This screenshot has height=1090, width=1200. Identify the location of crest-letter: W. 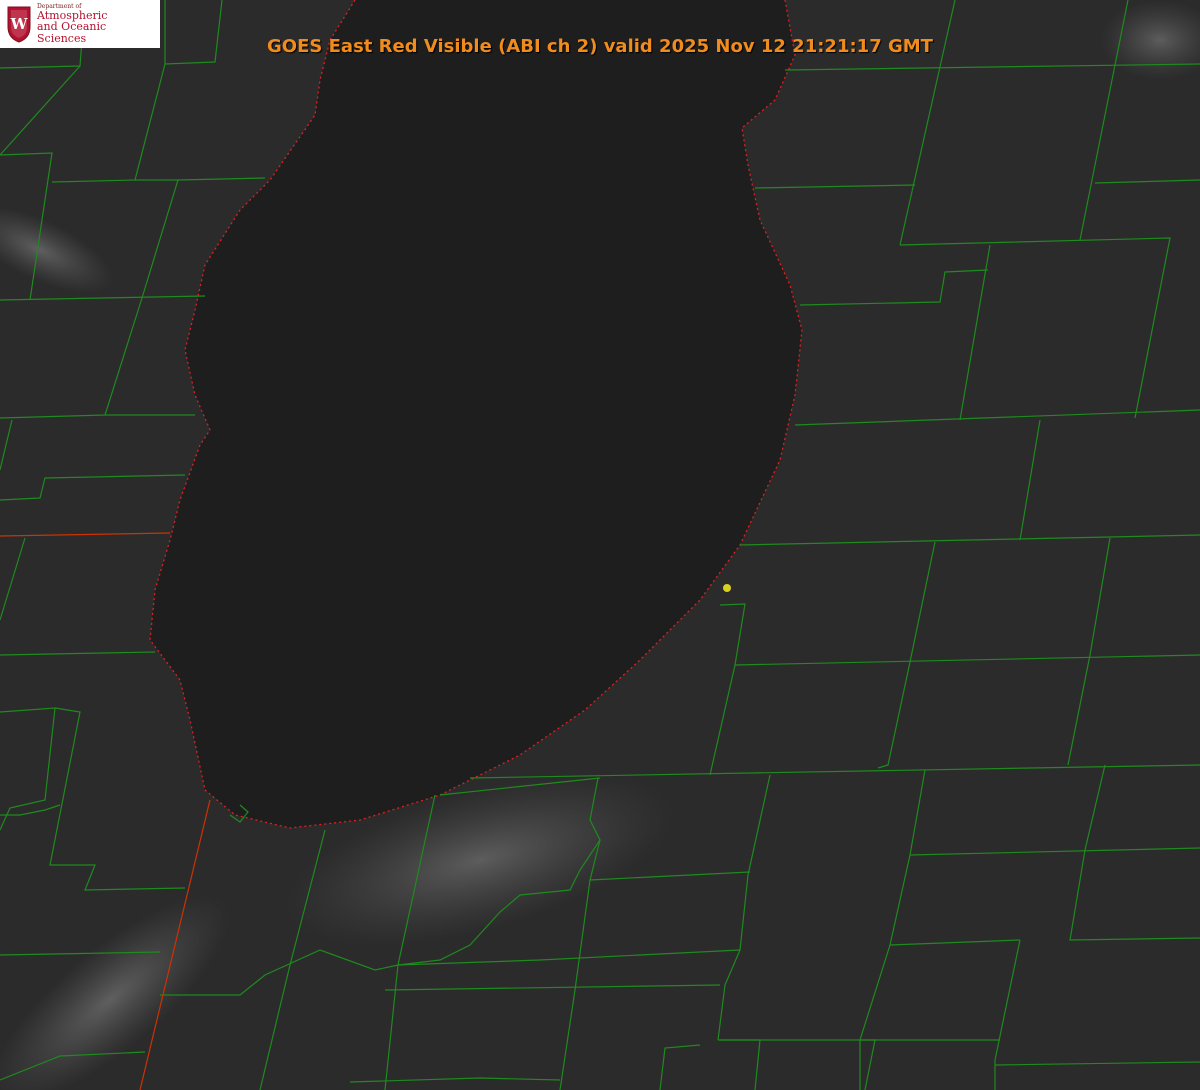
(19, 24).